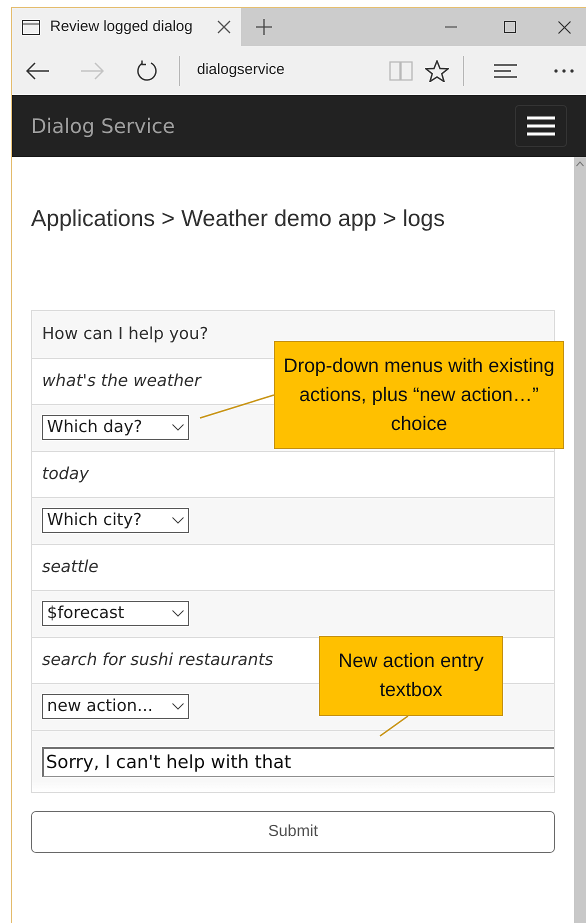 The width and height of the screenshot is (586, 923). What do you see at coordinates (125, 333) in the screenshot?
I see `bot-message: How can I help you?` at bounding box center [125, 333].